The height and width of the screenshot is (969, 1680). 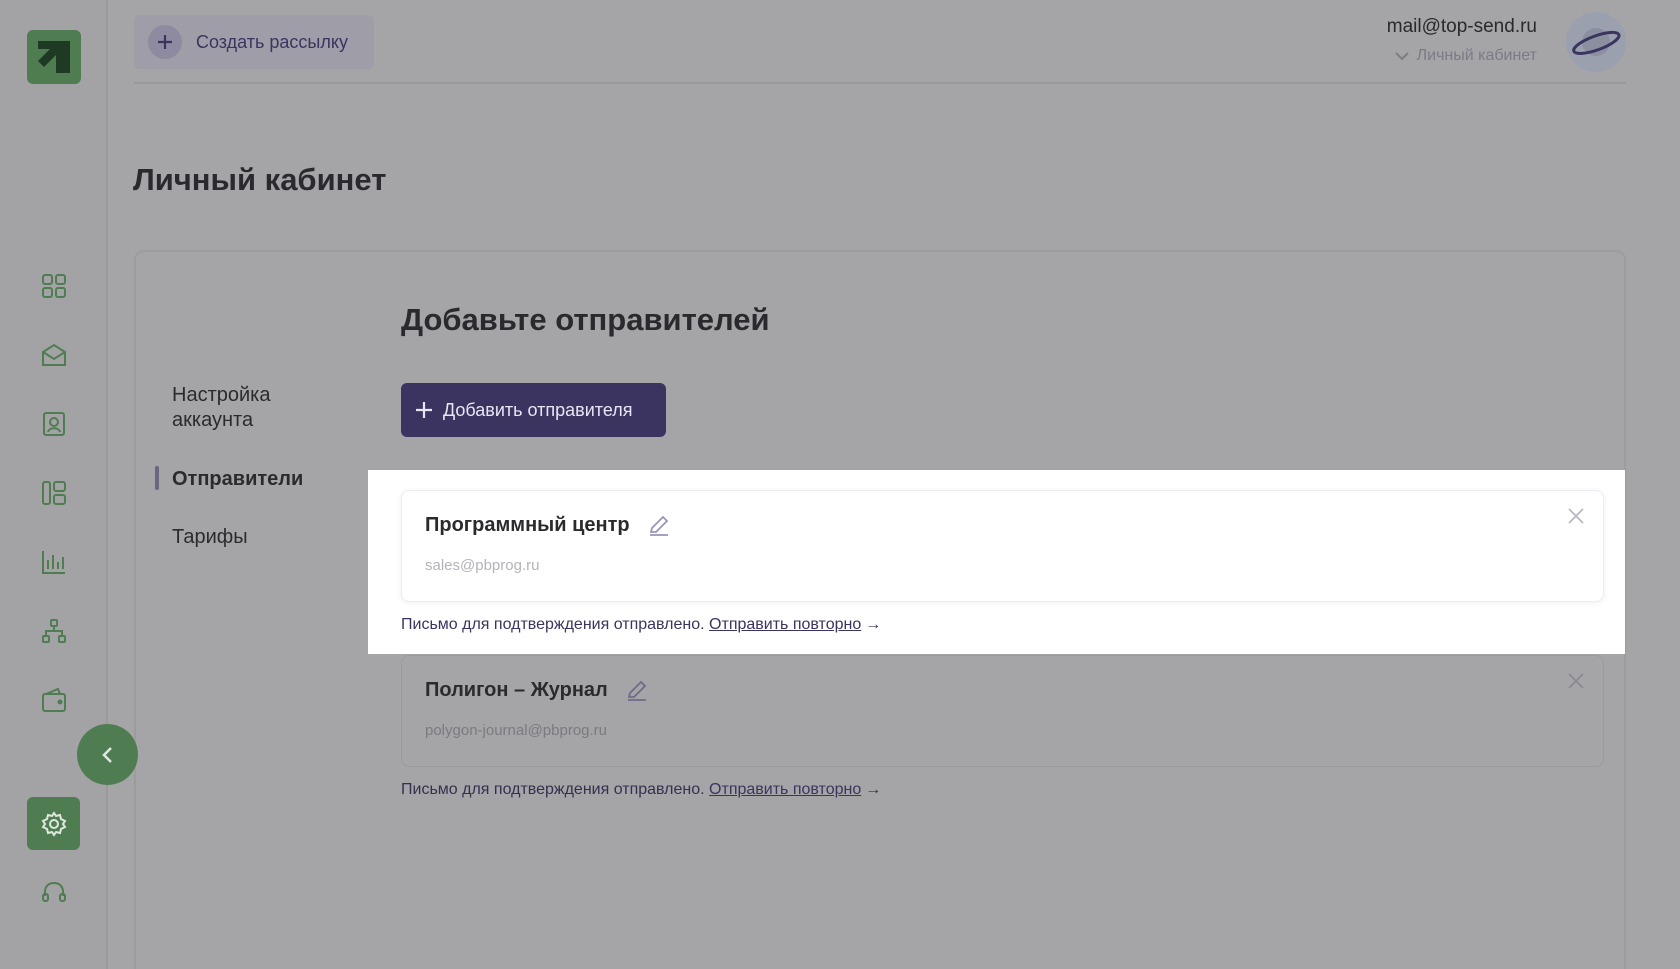 What do you see at coordinates (585, 319) in the screenshot?
I see `section-title: Добавьте отправителей` at bounding box center [585, 319].